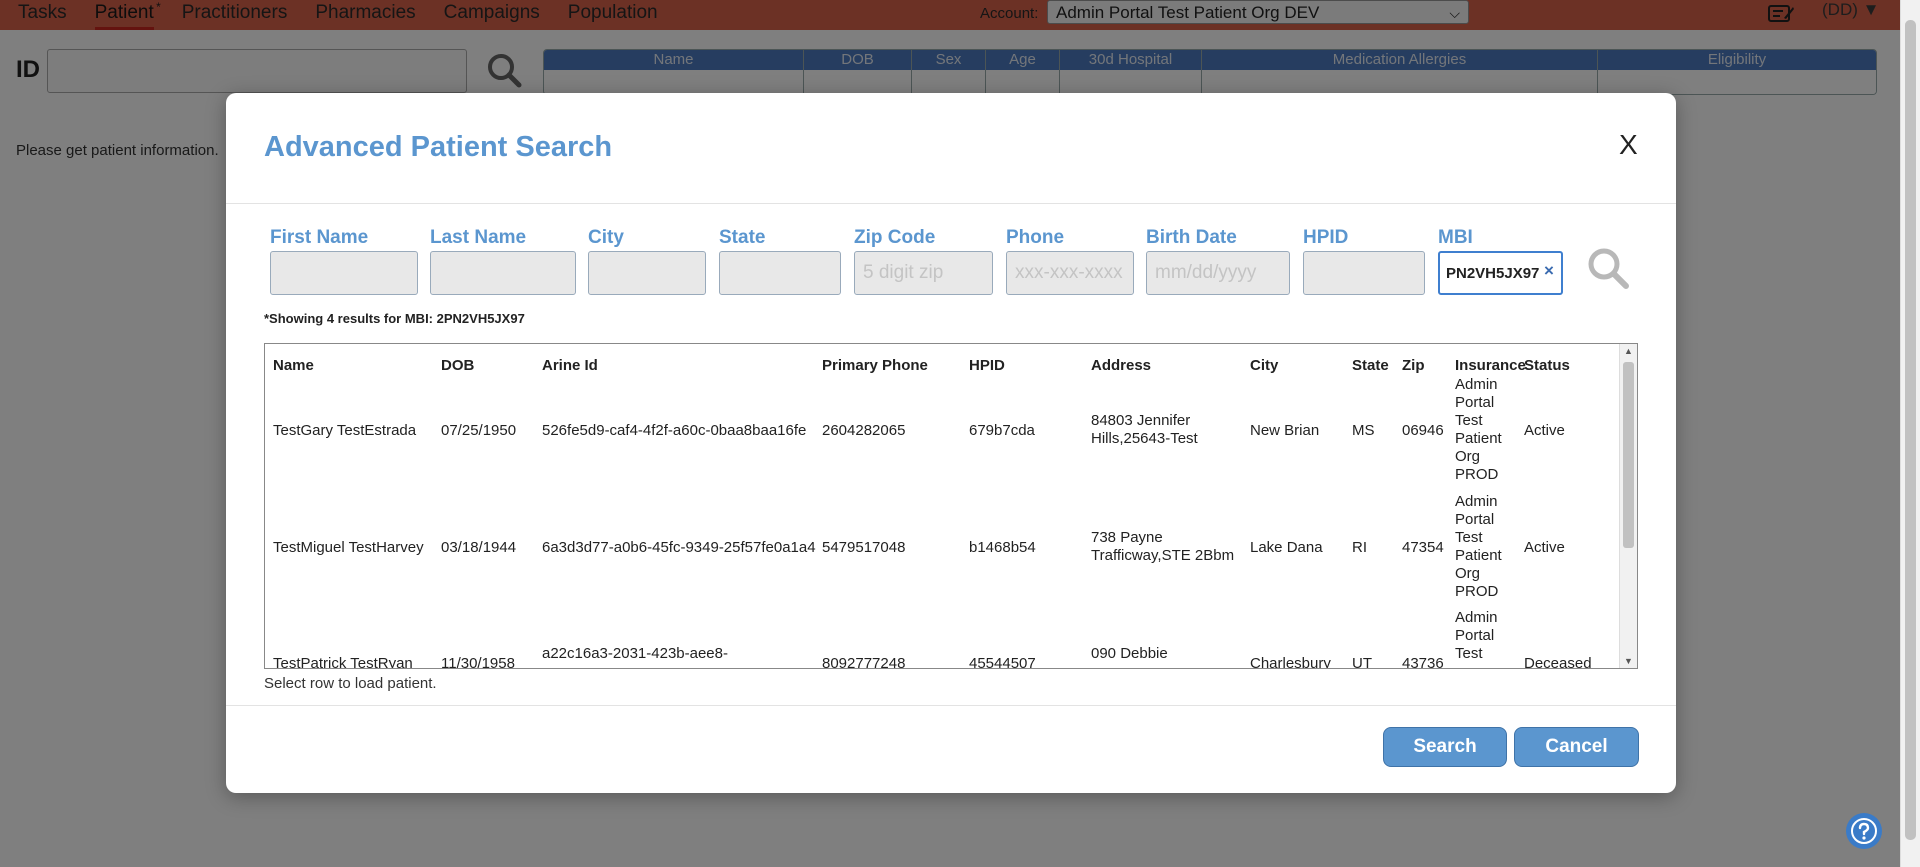 Image resolution: width=1920 pixels, height=867 pixels. What do you see at coordinates (1264, 365) in the screenshot?
I see `col-city: City` at bounding box center [1264, 365].